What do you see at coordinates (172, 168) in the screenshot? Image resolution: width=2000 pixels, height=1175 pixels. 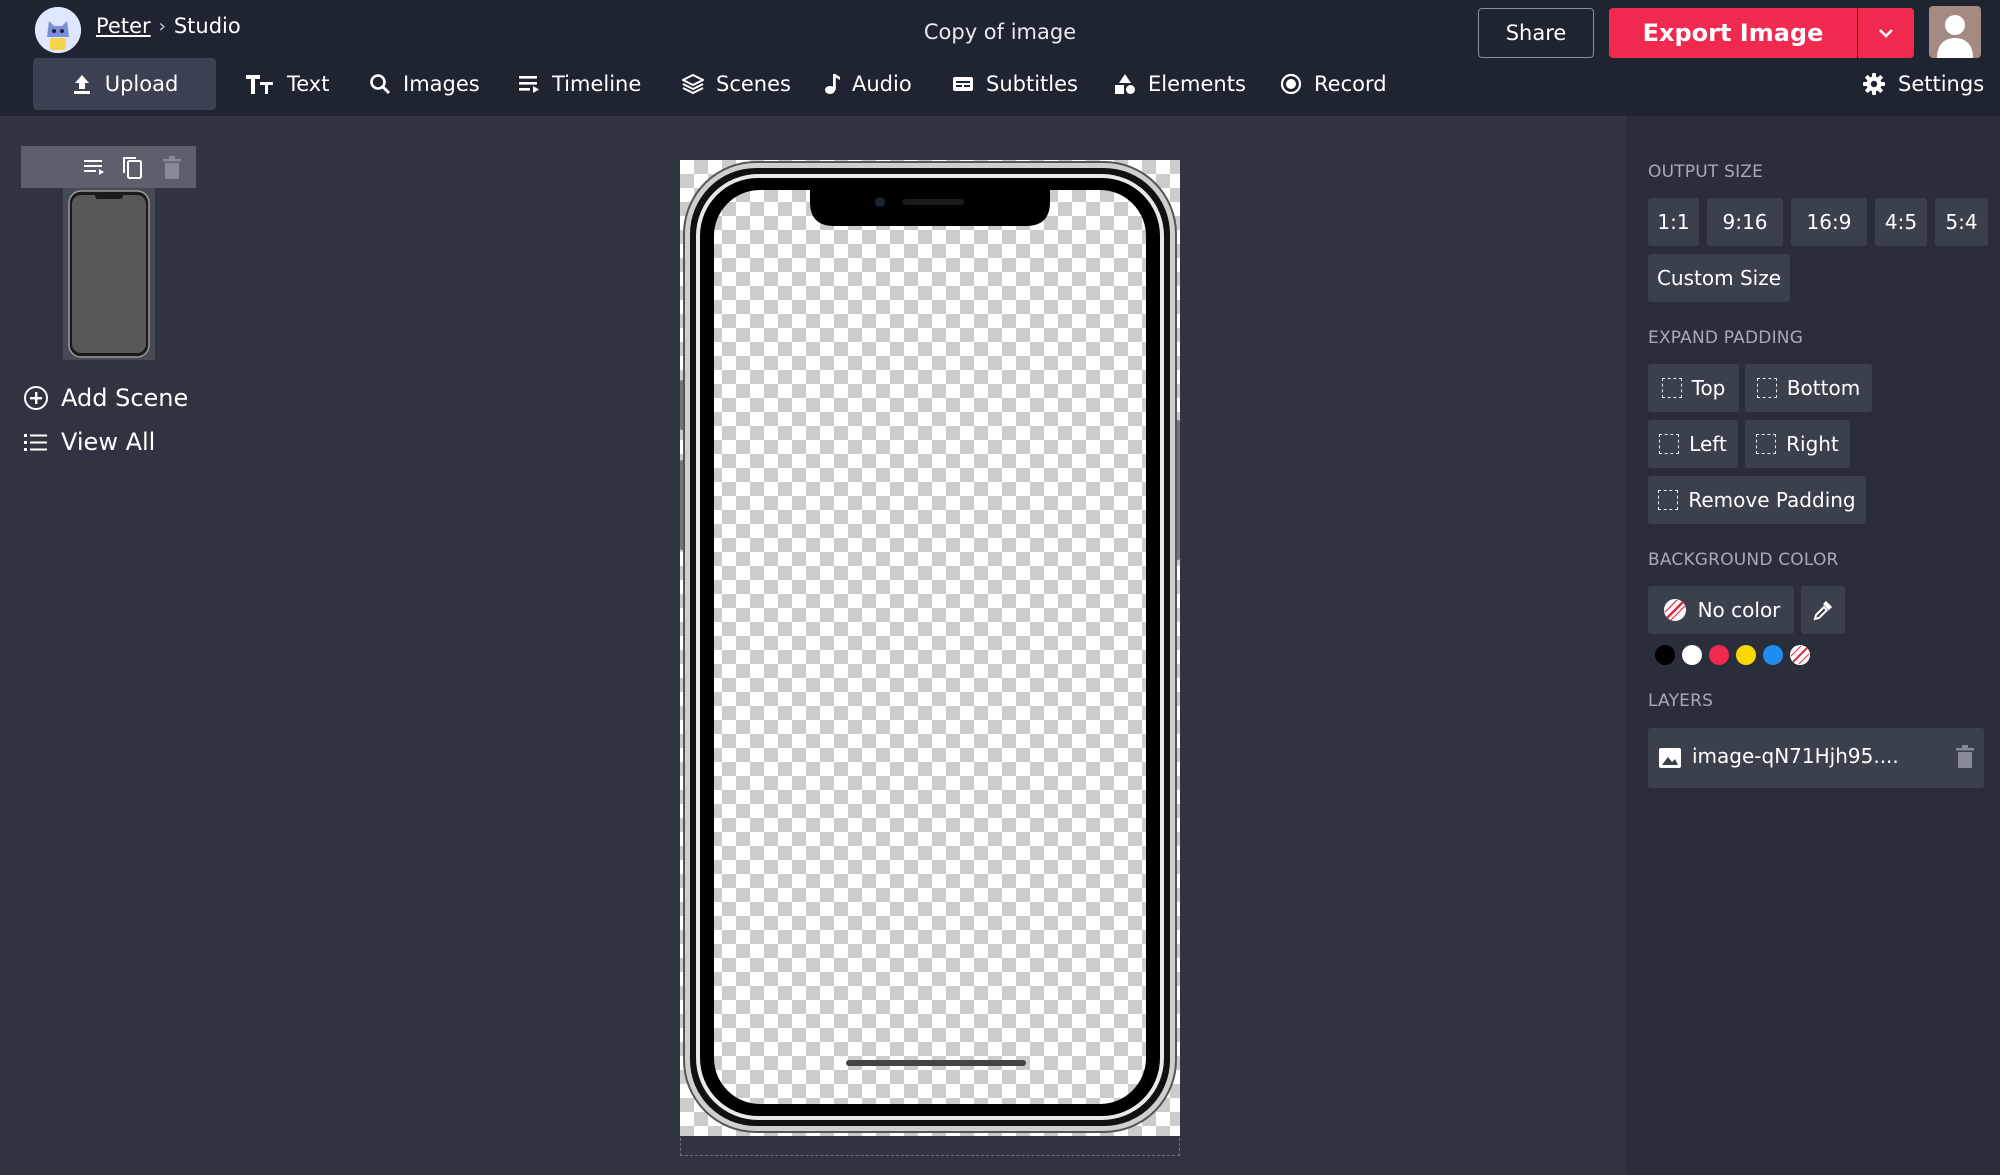 I see `delete-scene-icon` at bounding box center [172, 168].